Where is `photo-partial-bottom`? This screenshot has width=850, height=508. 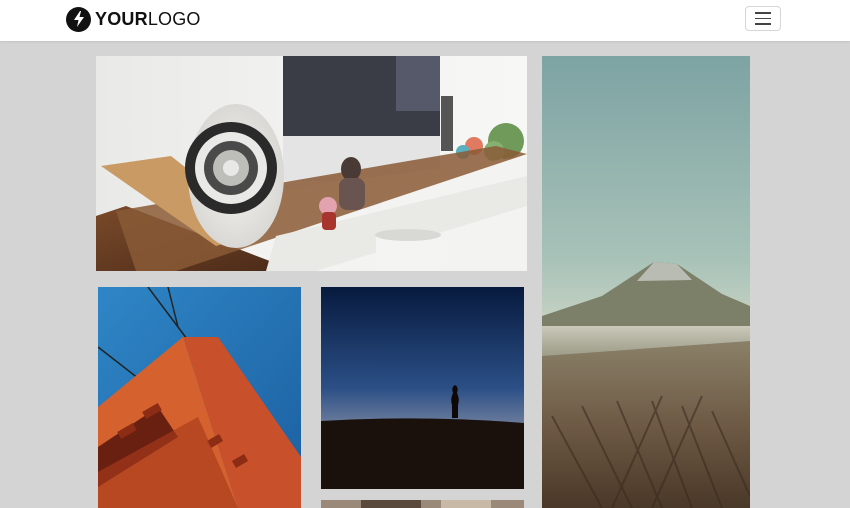
photo-partial-bottom is located at coordinates (422, 504).